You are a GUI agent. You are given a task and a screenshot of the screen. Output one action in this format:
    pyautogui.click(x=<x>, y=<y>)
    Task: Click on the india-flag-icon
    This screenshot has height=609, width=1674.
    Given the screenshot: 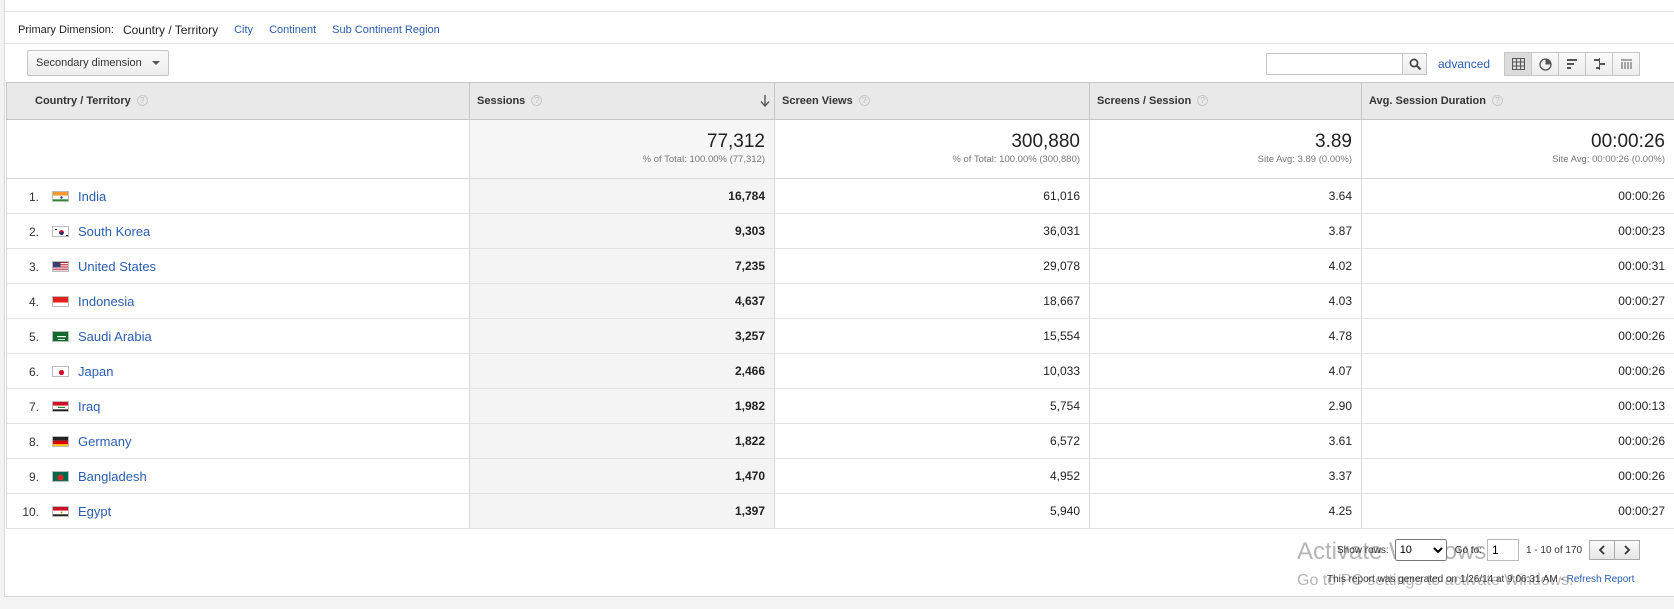 What is the action you would take?
    pyautogui.click(x=60, y=196)
    